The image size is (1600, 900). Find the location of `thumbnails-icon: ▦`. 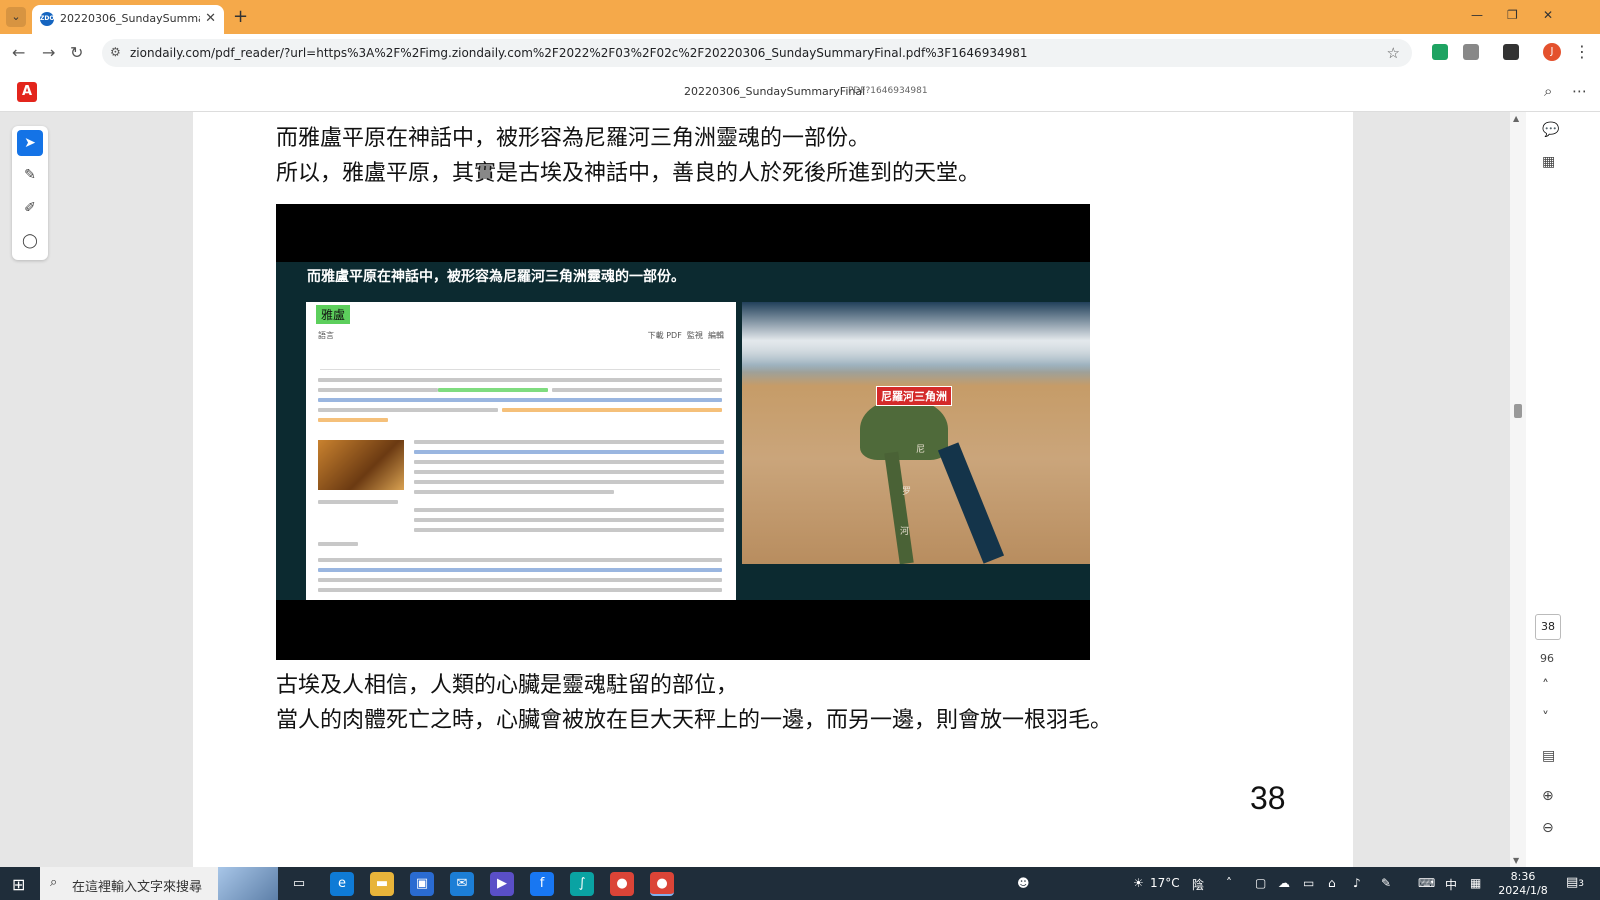

thumbnails-icon: ▦ is located at coordinates (1548, 162).